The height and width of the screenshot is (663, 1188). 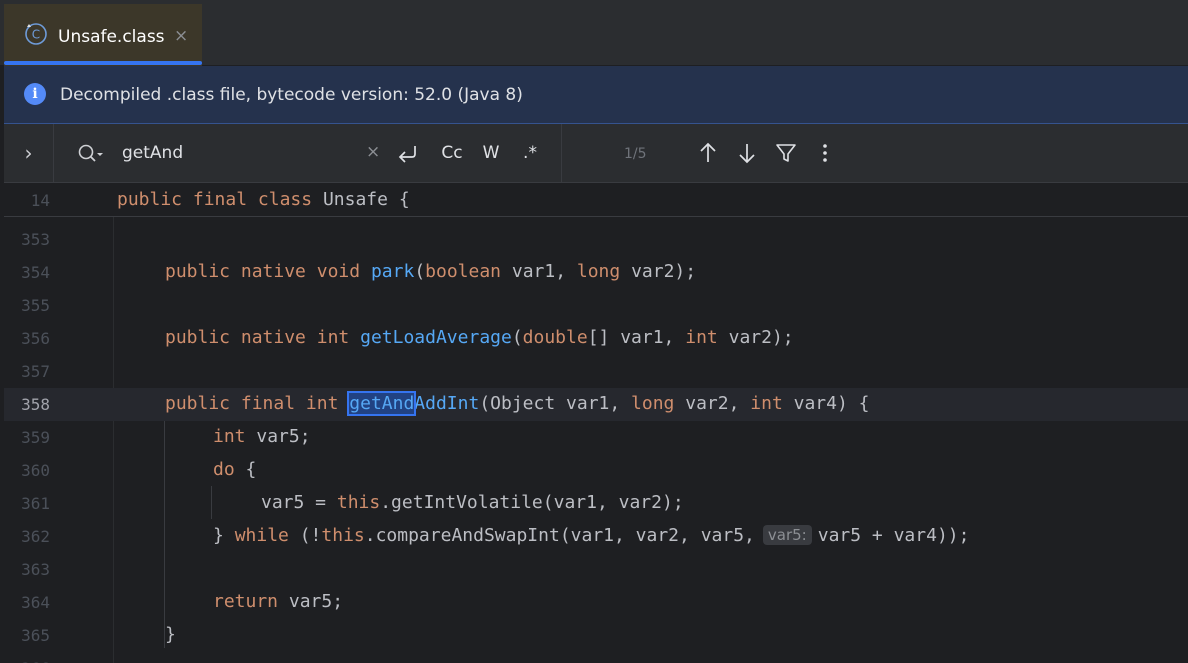 I want to click on more-options-icon, so click(x=825, y=153).